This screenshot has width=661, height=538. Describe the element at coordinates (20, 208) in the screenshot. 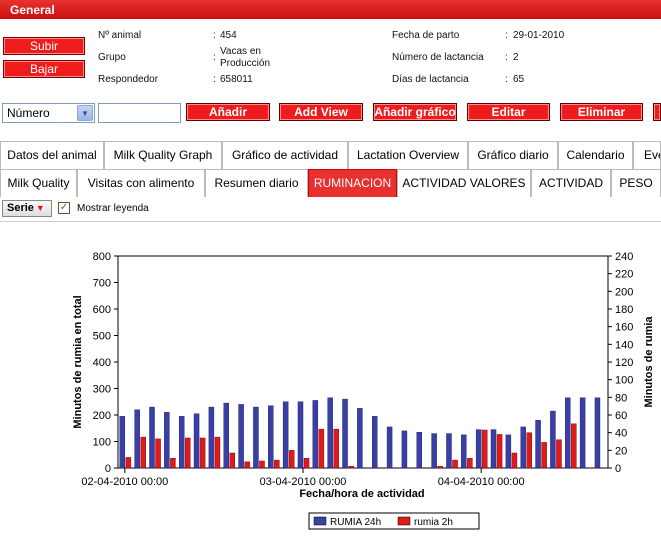

I see `series-dropdown-label: Serie` at that location.